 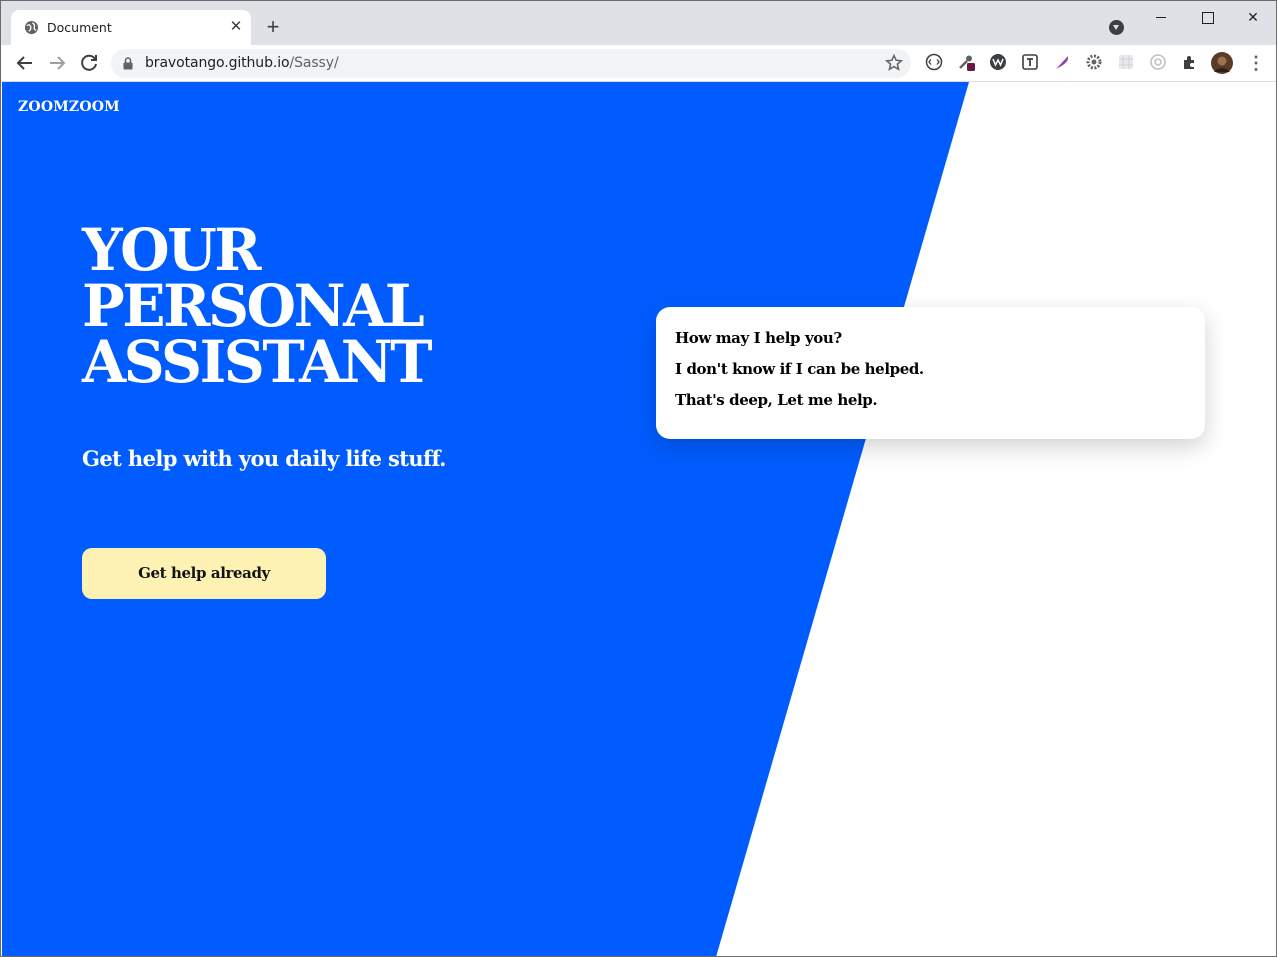 I want to click on chat-message: How may I help you?, so click(x=758, y=338).